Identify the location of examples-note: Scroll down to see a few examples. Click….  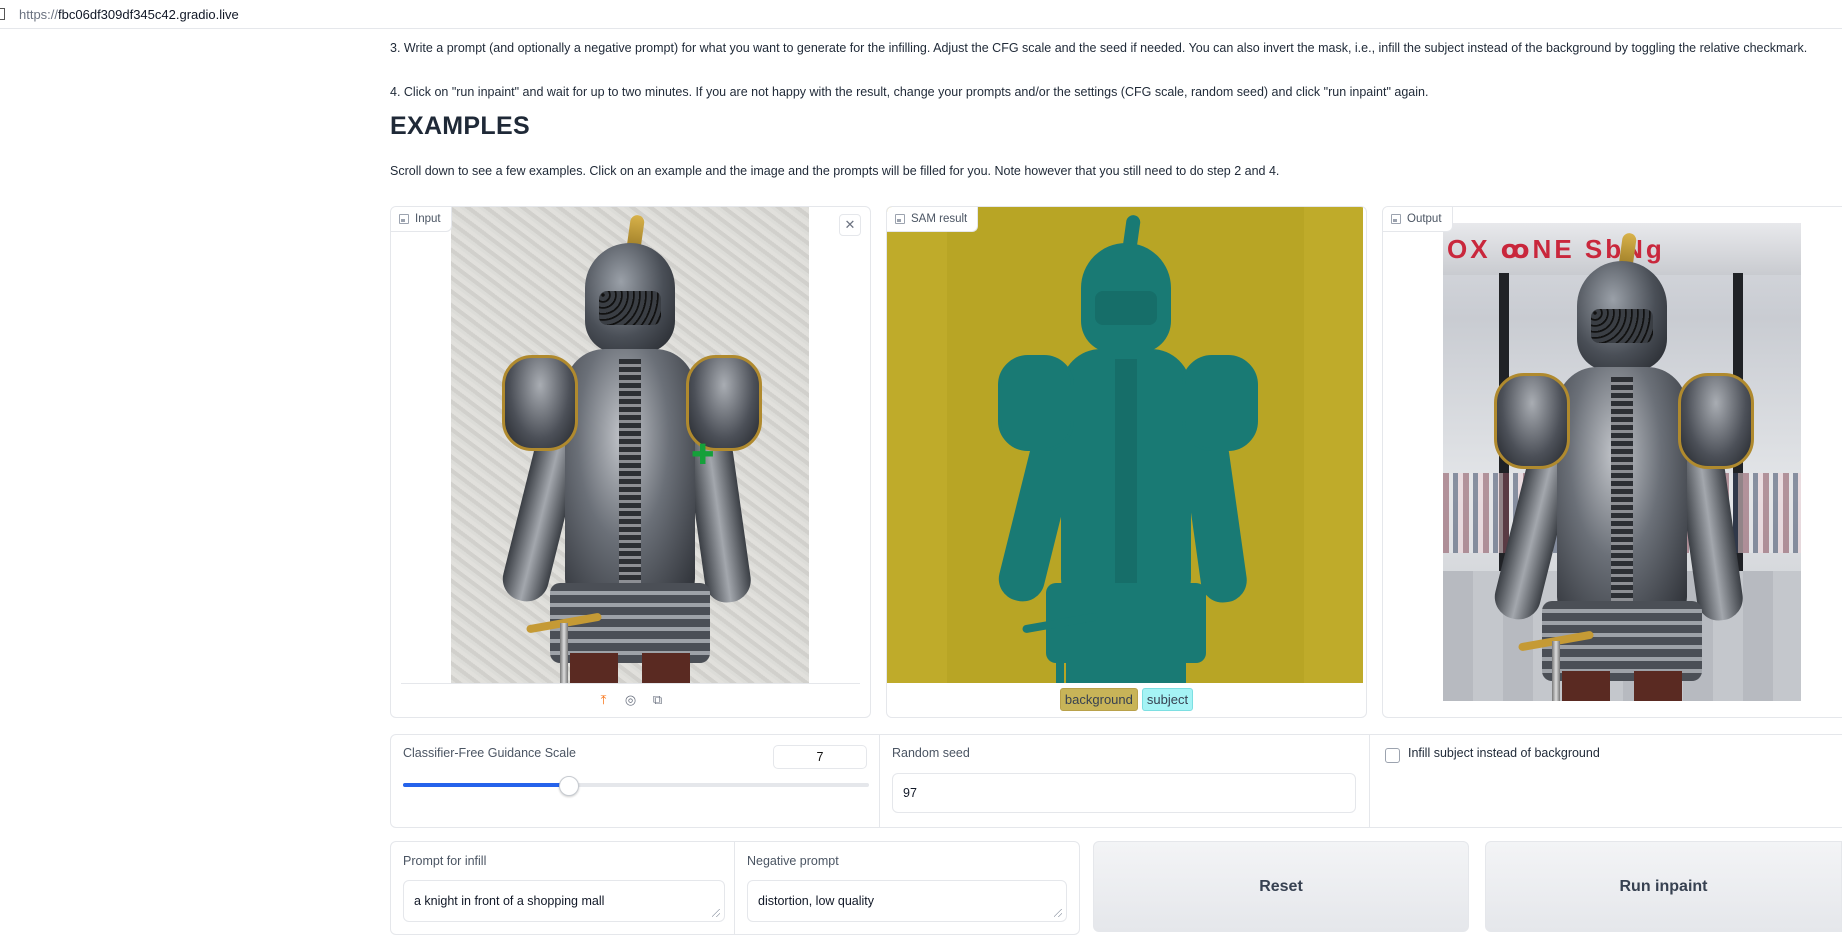
(835, 171).